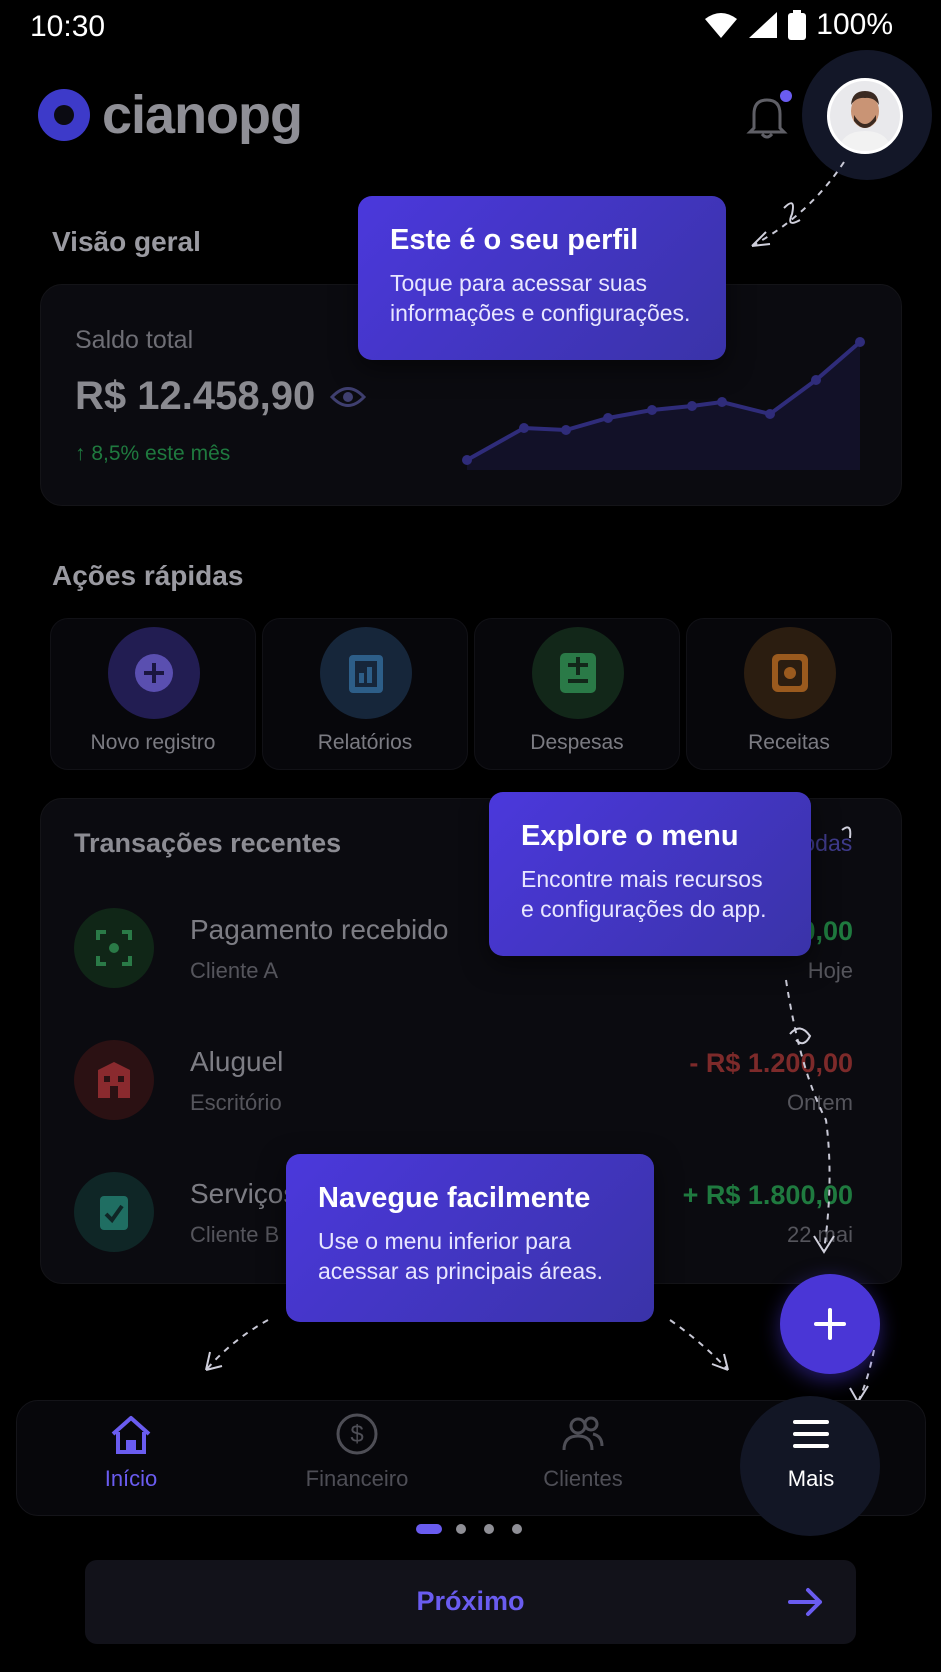  Describe the element at coordinates (811, 1478) in the screenshot. I see `nav-label: Mais` at that location.